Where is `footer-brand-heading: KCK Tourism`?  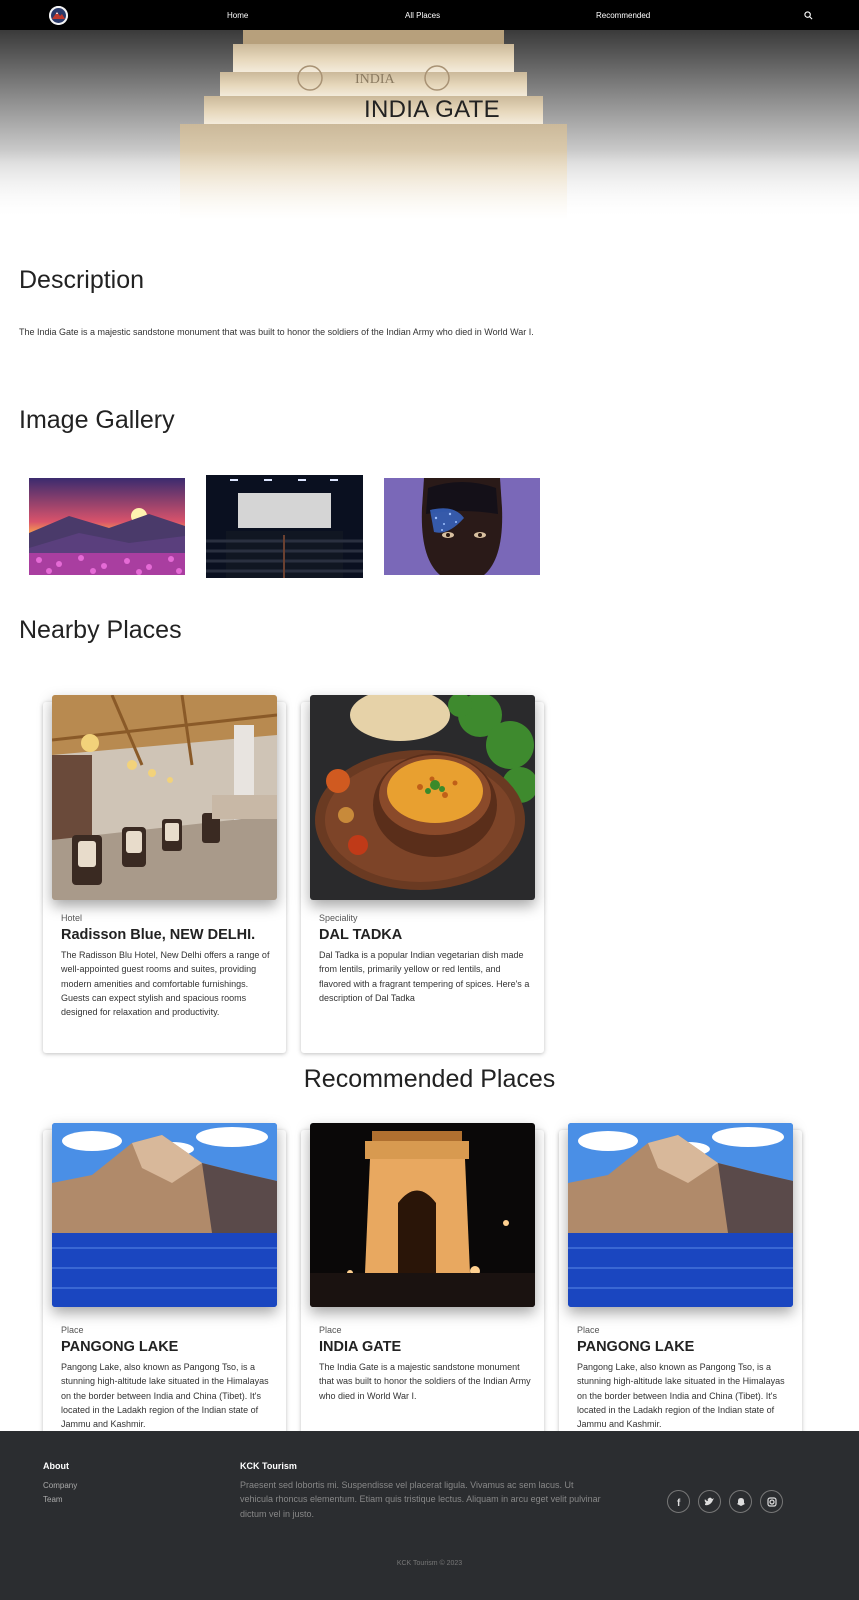 footer-brand-heading: KCK Tourism is located at coordinates (268, 1466).